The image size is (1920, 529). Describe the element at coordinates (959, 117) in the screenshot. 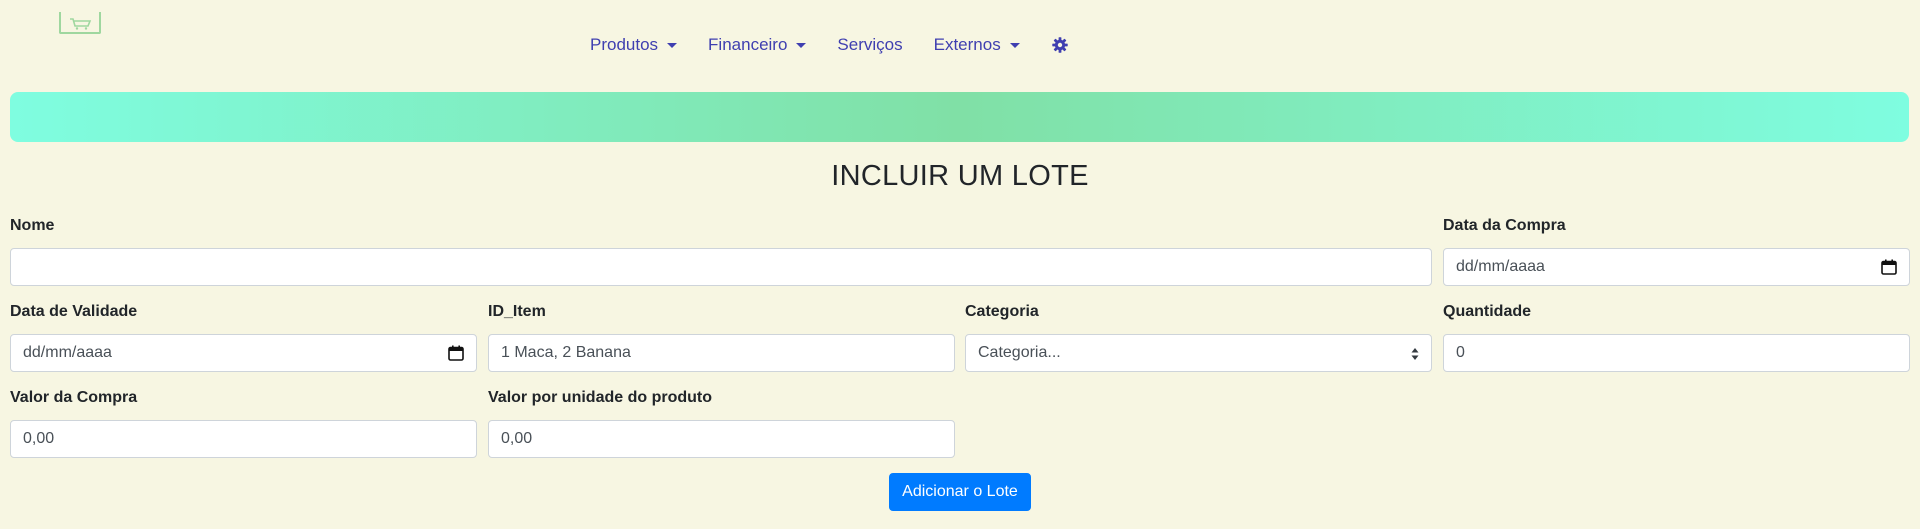

I see `header-banner` at that location.